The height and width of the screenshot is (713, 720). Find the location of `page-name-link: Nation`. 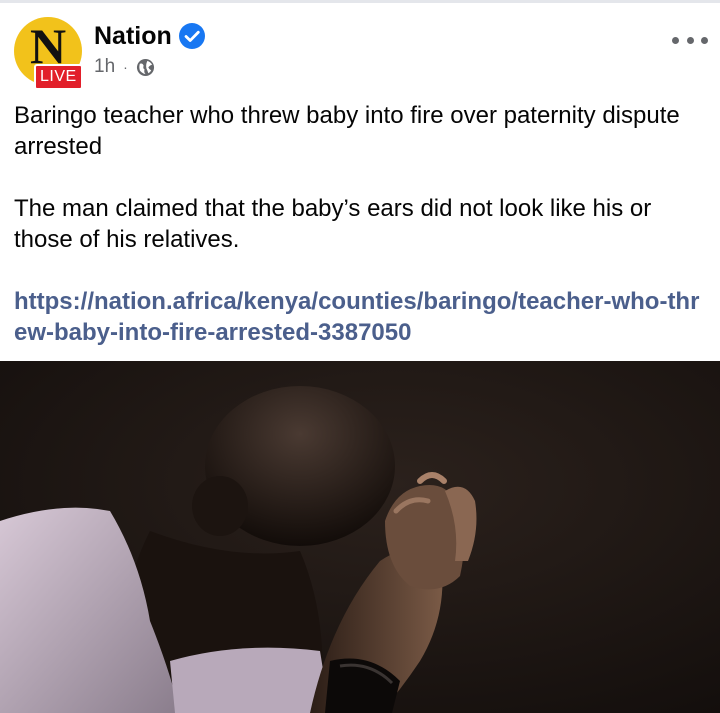

page-name-link: Nation is located at coordinates (133, 36).